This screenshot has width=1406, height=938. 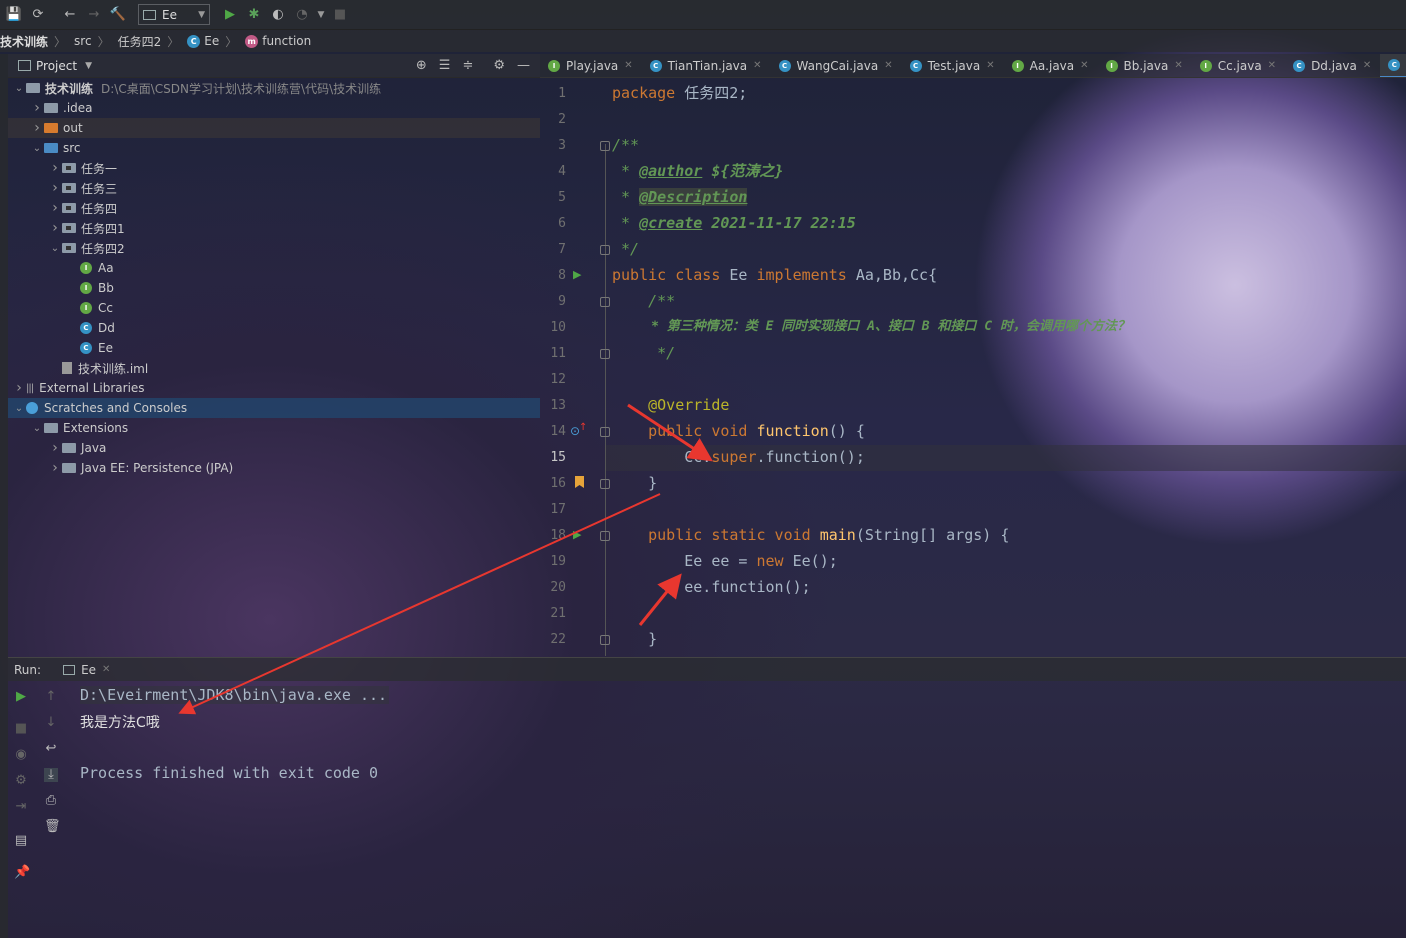 I want to click on breadcrumb-package: 任务四2, so click(x=140, y=41).